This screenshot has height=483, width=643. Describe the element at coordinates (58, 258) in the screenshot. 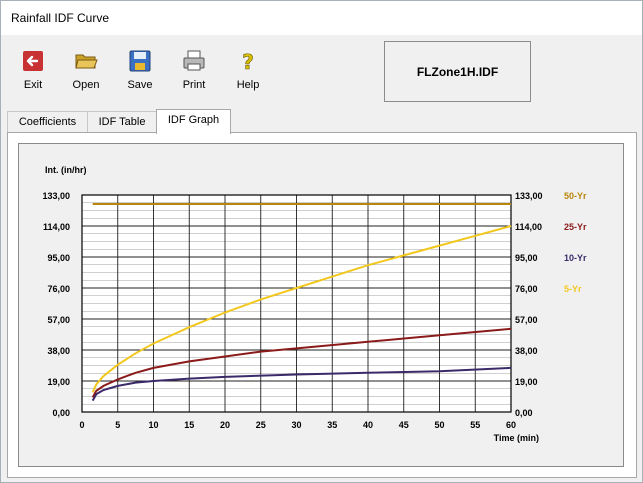

I see `y-tick-label-left: 95,00` at that location.